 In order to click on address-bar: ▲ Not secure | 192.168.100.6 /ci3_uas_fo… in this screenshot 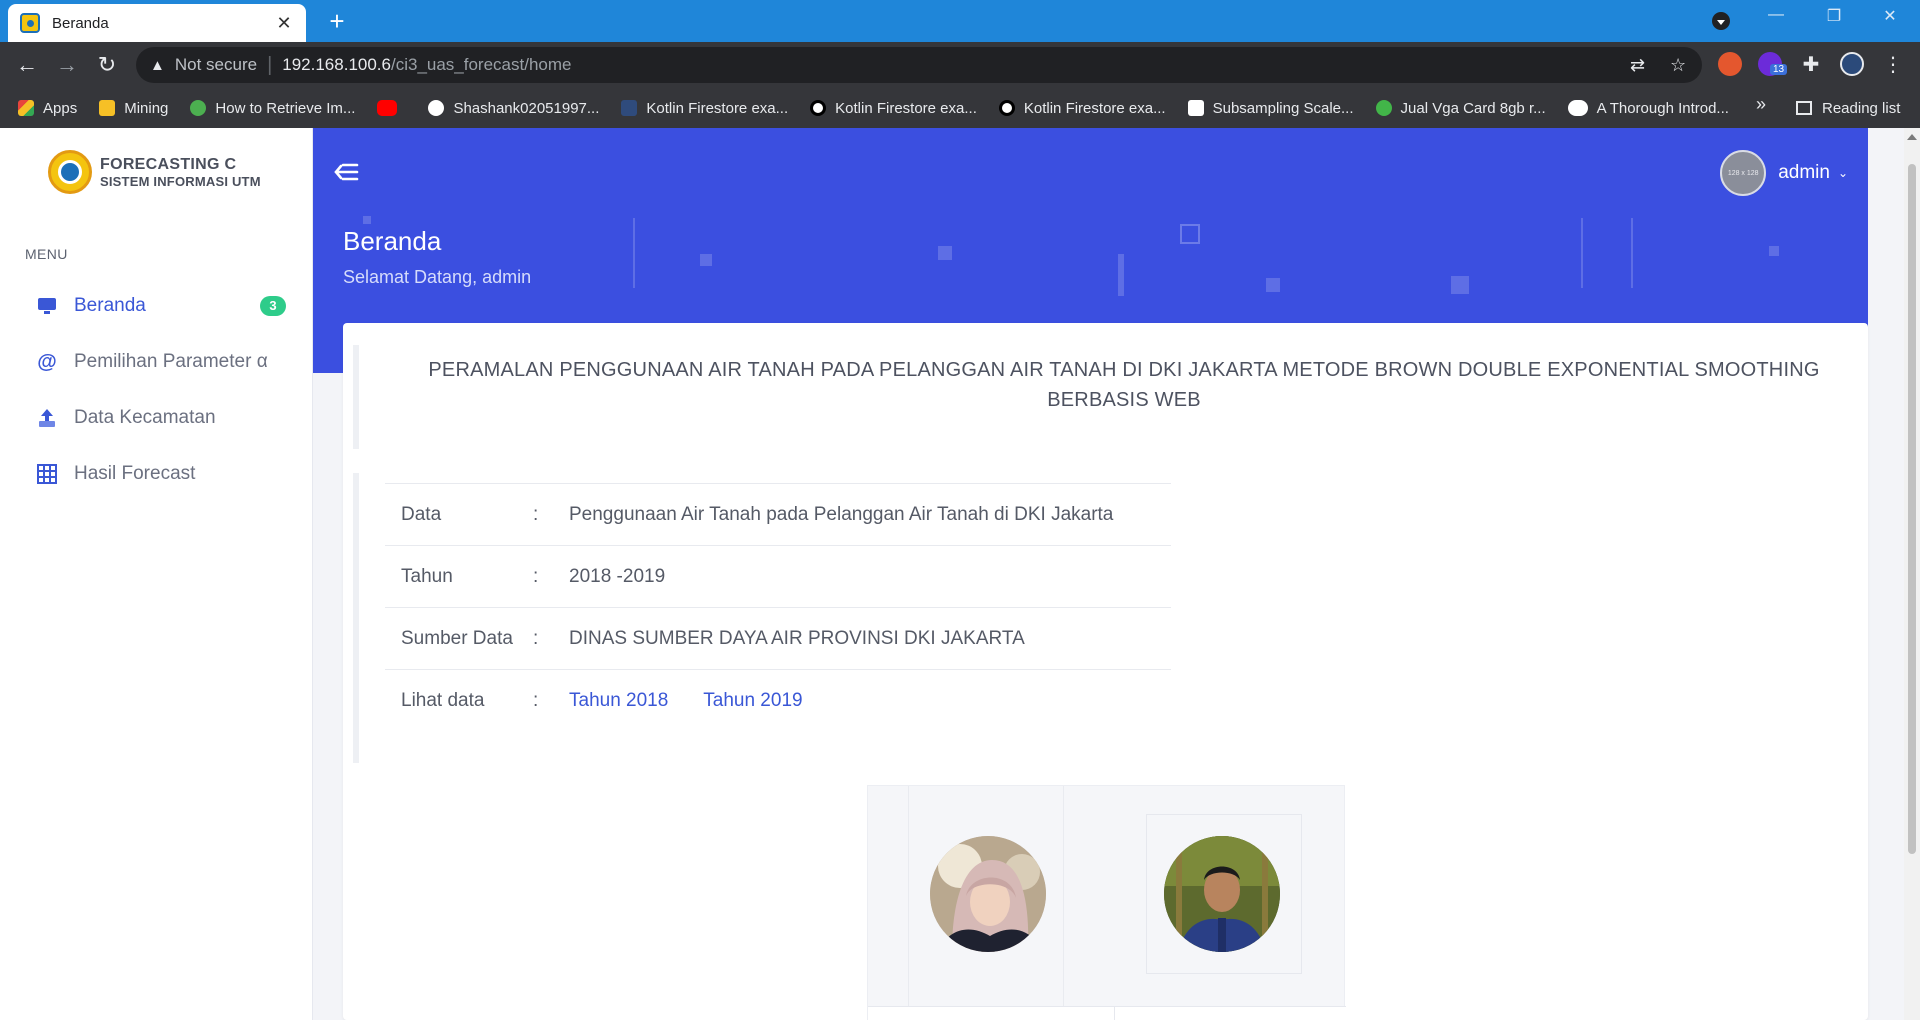, I will do `click(919, 65)`.